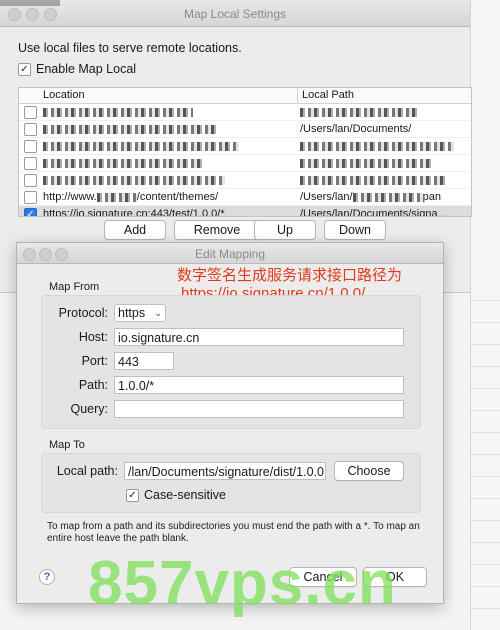  I want to click on chevron-down-icon: ⌄, so click(158, 313).